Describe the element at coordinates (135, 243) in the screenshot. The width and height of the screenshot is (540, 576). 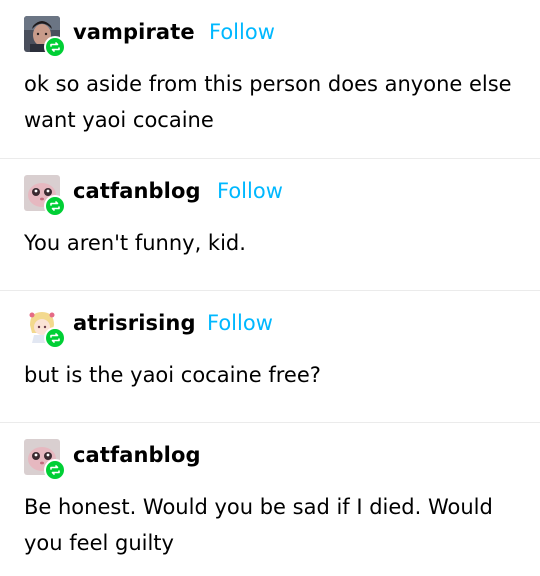
I see `post-text: You aren't funny, kid.` at that location.